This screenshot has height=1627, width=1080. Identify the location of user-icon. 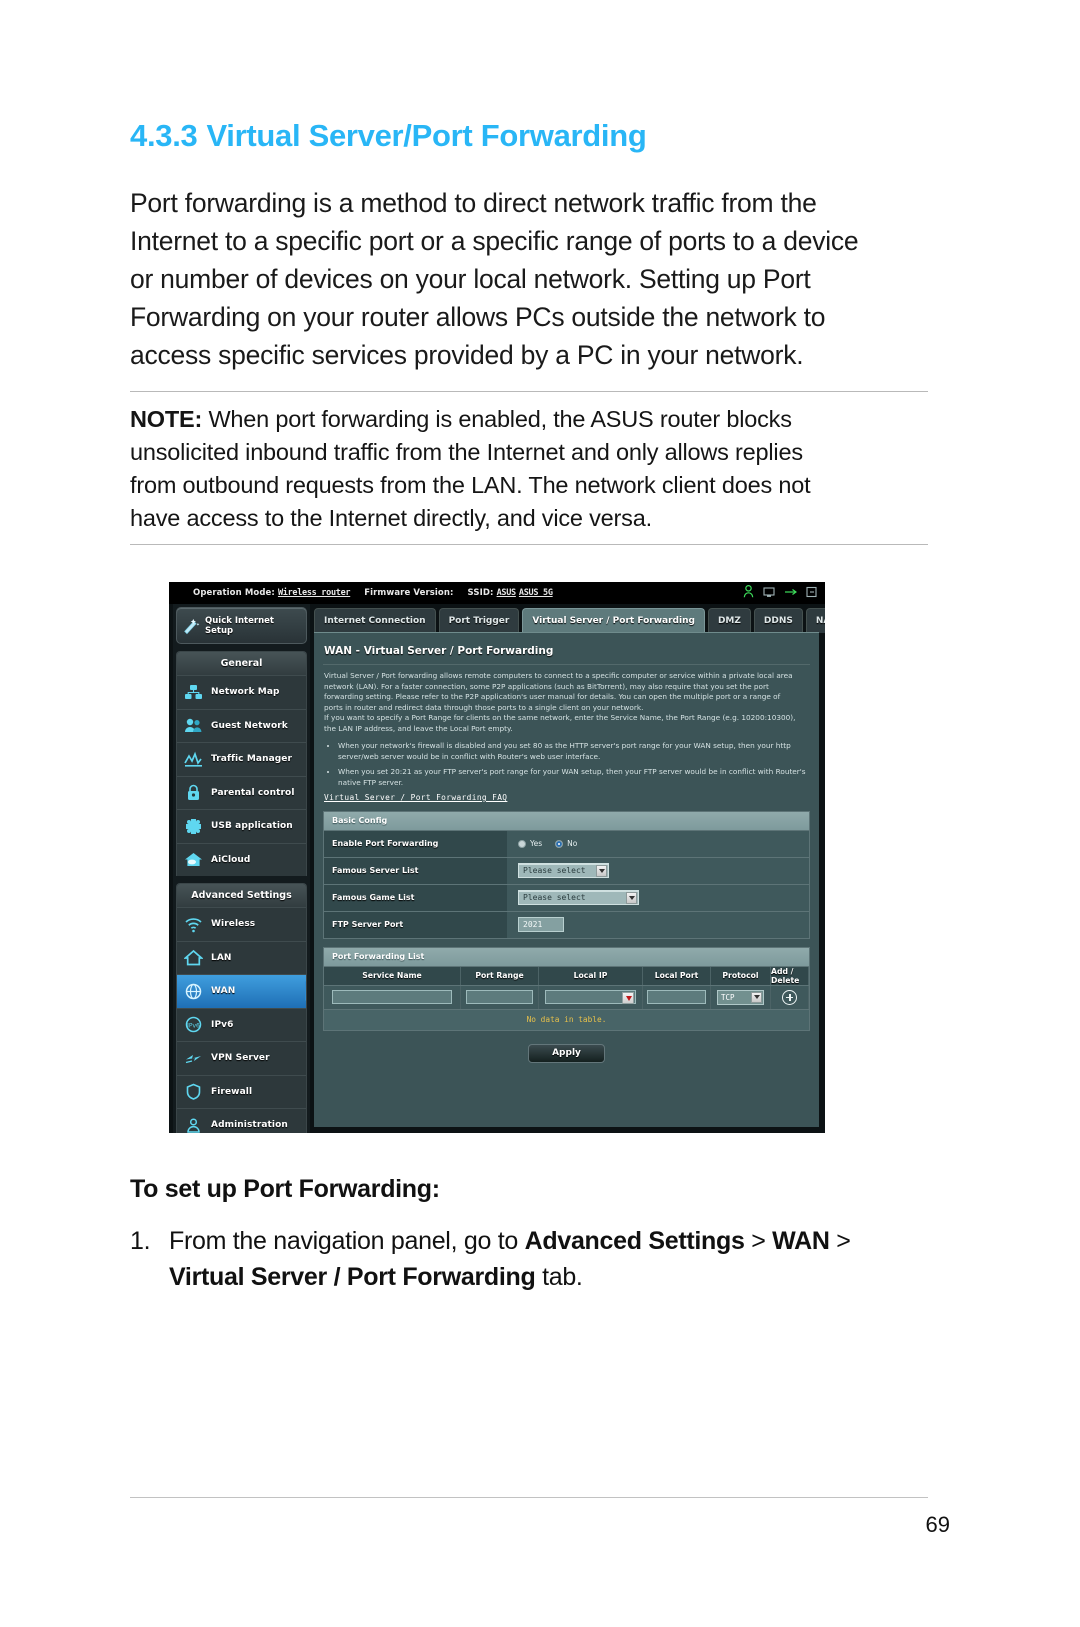
(748, 591).